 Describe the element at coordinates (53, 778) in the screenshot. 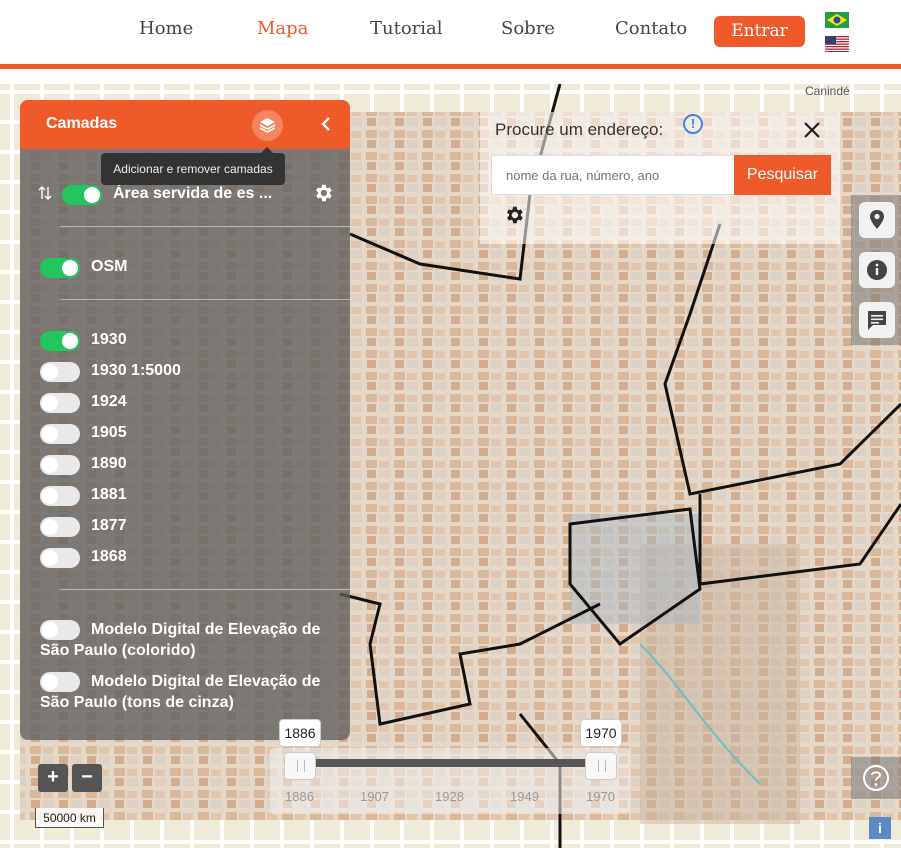

I see `zoom-in-button: +` at that location.